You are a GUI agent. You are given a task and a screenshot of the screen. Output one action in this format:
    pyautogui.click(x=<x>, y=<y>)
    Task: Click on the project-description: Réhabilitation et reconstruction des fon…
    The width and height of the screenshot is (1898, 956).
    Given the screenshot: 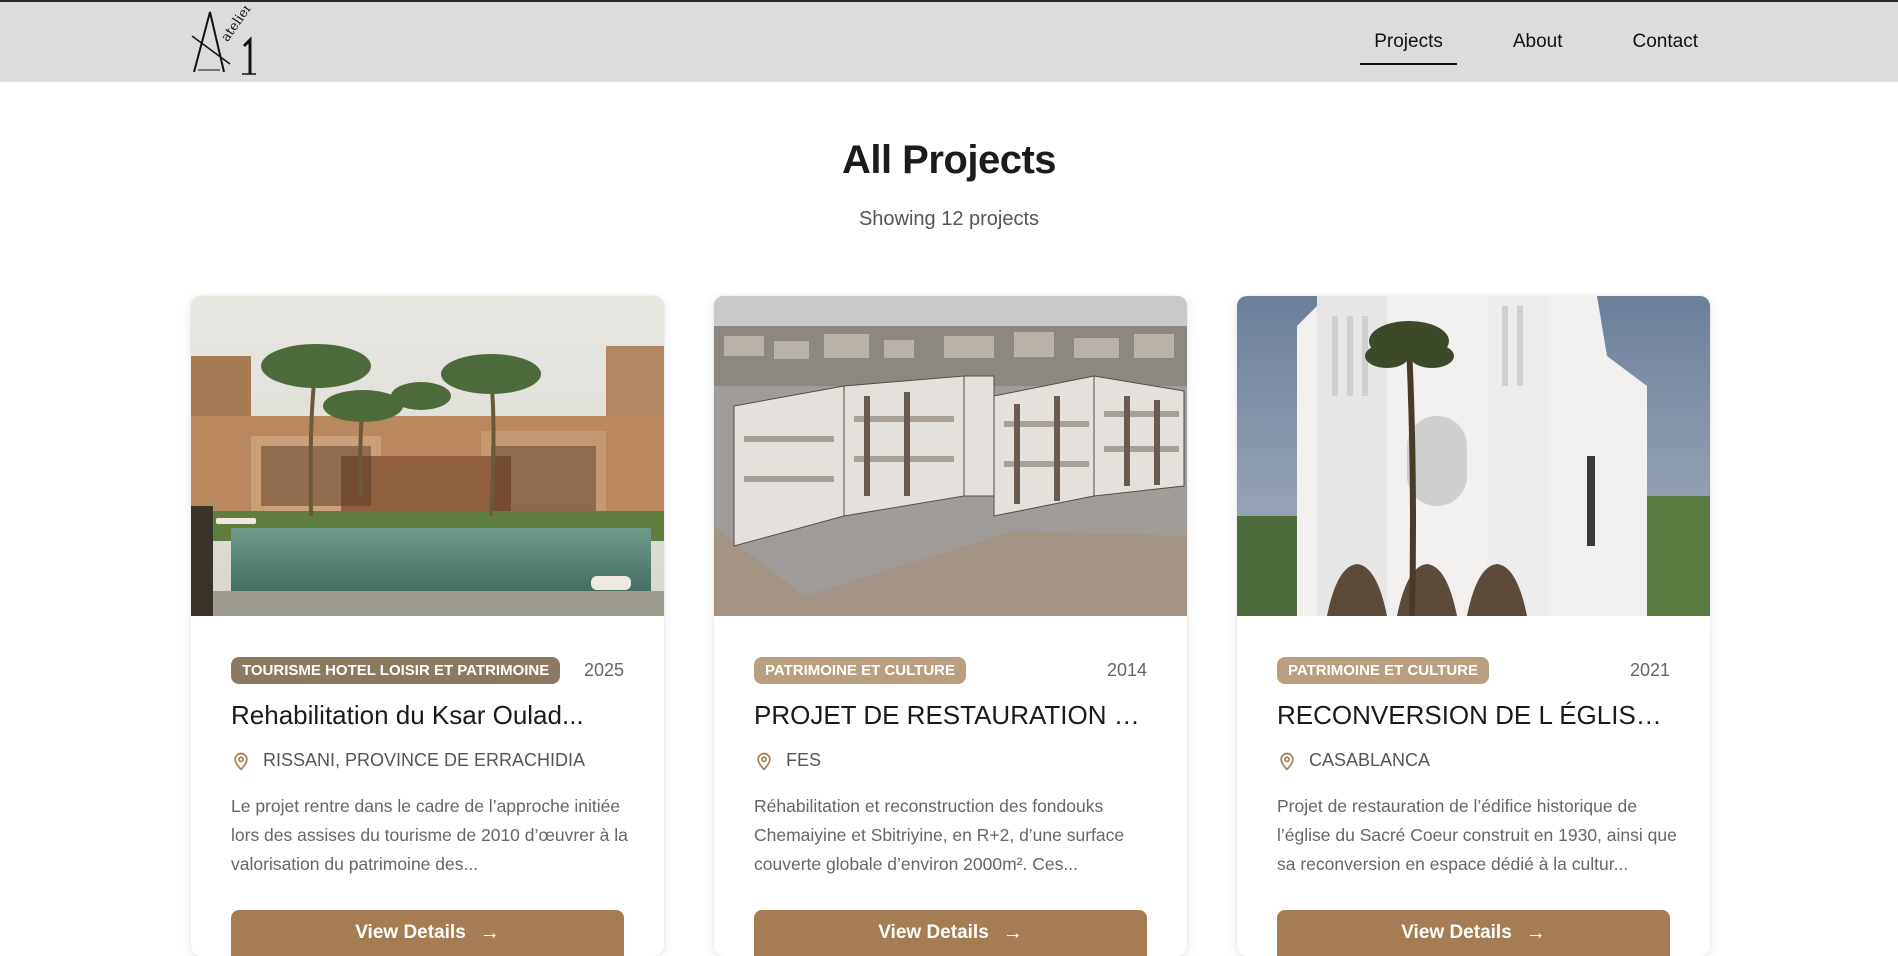 What is the action you would take?
    pyautogui.click(x=939, y=835)
    